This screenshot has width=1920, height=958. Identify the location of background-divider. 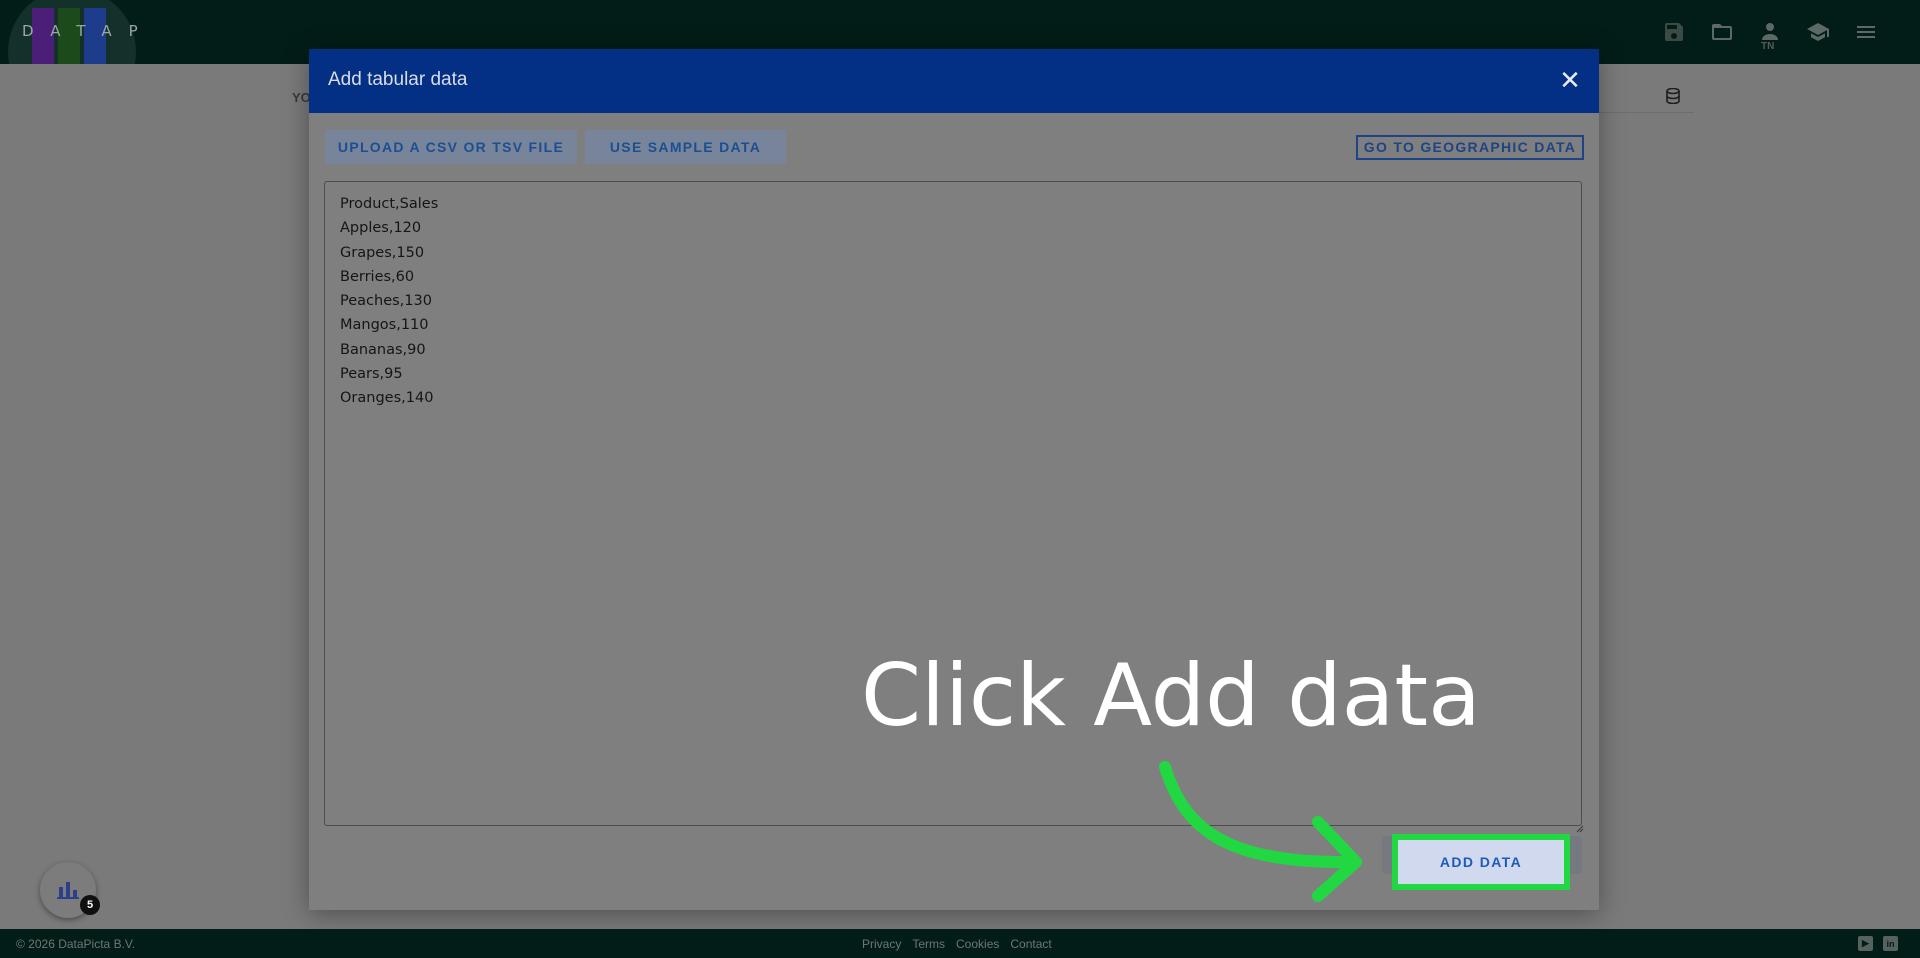
(1646, 112).